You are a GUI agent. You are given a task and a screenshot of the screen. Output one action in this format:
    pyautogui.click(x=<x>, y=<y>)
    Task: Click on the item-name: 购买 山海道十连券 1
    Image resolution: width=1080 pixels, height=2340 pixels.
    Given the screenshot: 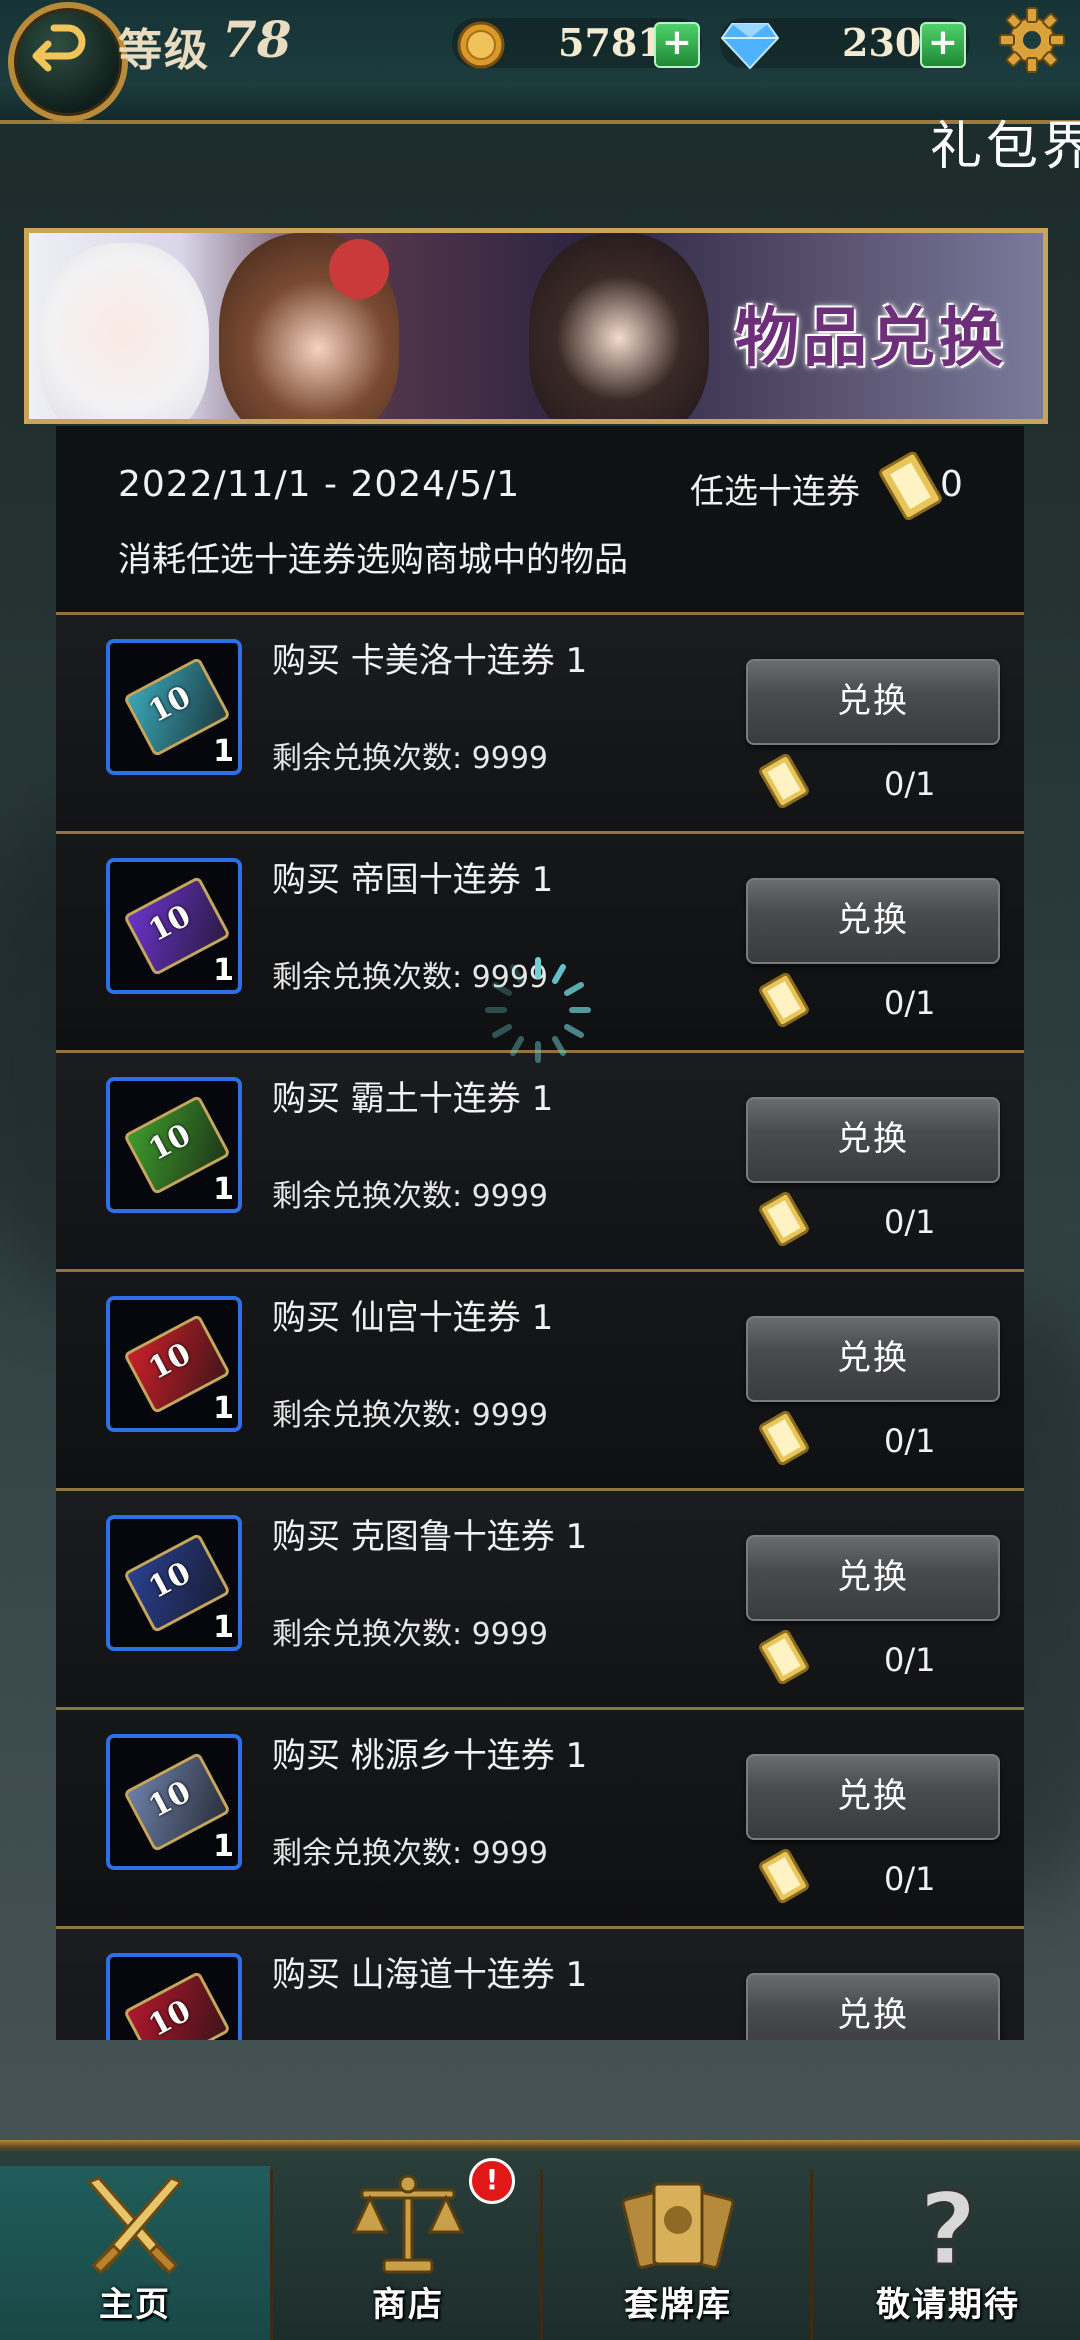 What is the action you would take?
    pyautogui.click(x=430, y=1975)
    